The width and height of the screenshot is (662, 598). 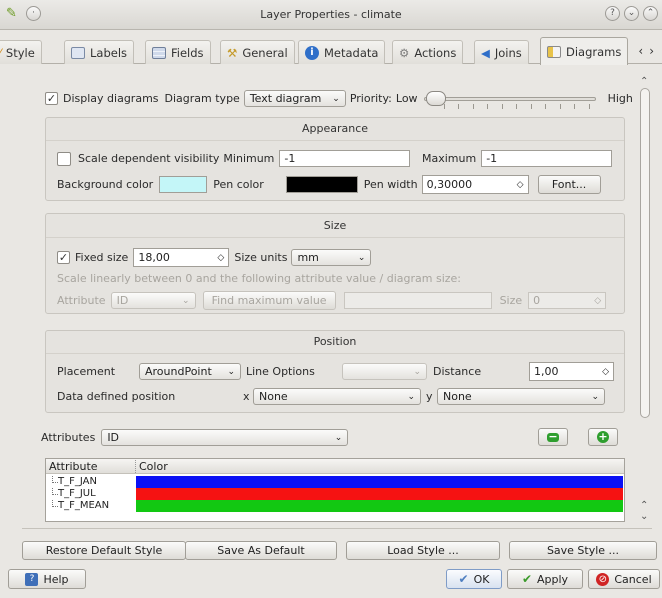 What do you see at coordinates (554, 51) in the screenshot?
I see `diagrams-icon` at bounding box center [554, 51].